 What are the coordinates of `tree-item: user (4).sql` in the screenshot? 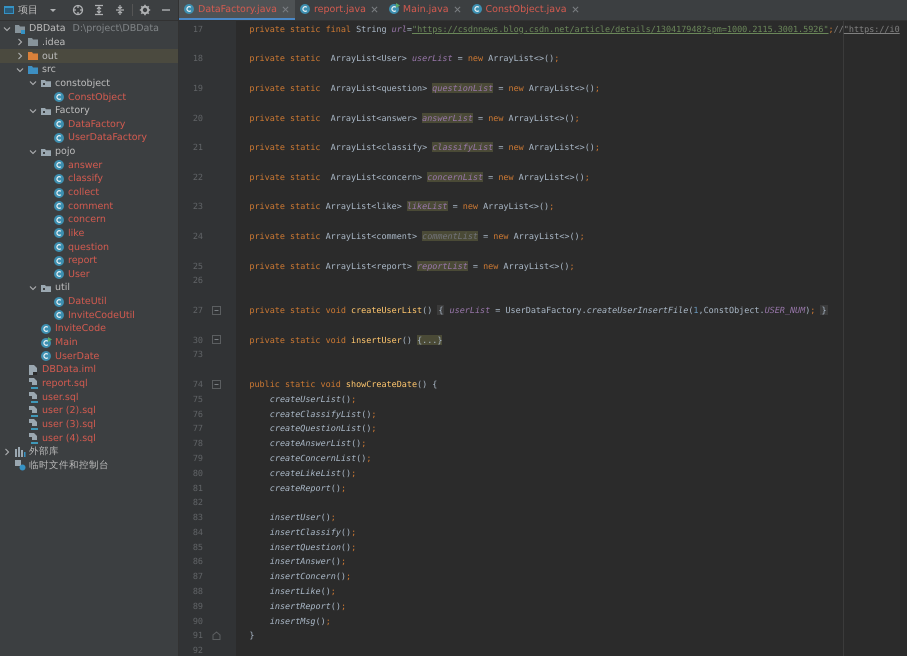 It's located at (89, 438).